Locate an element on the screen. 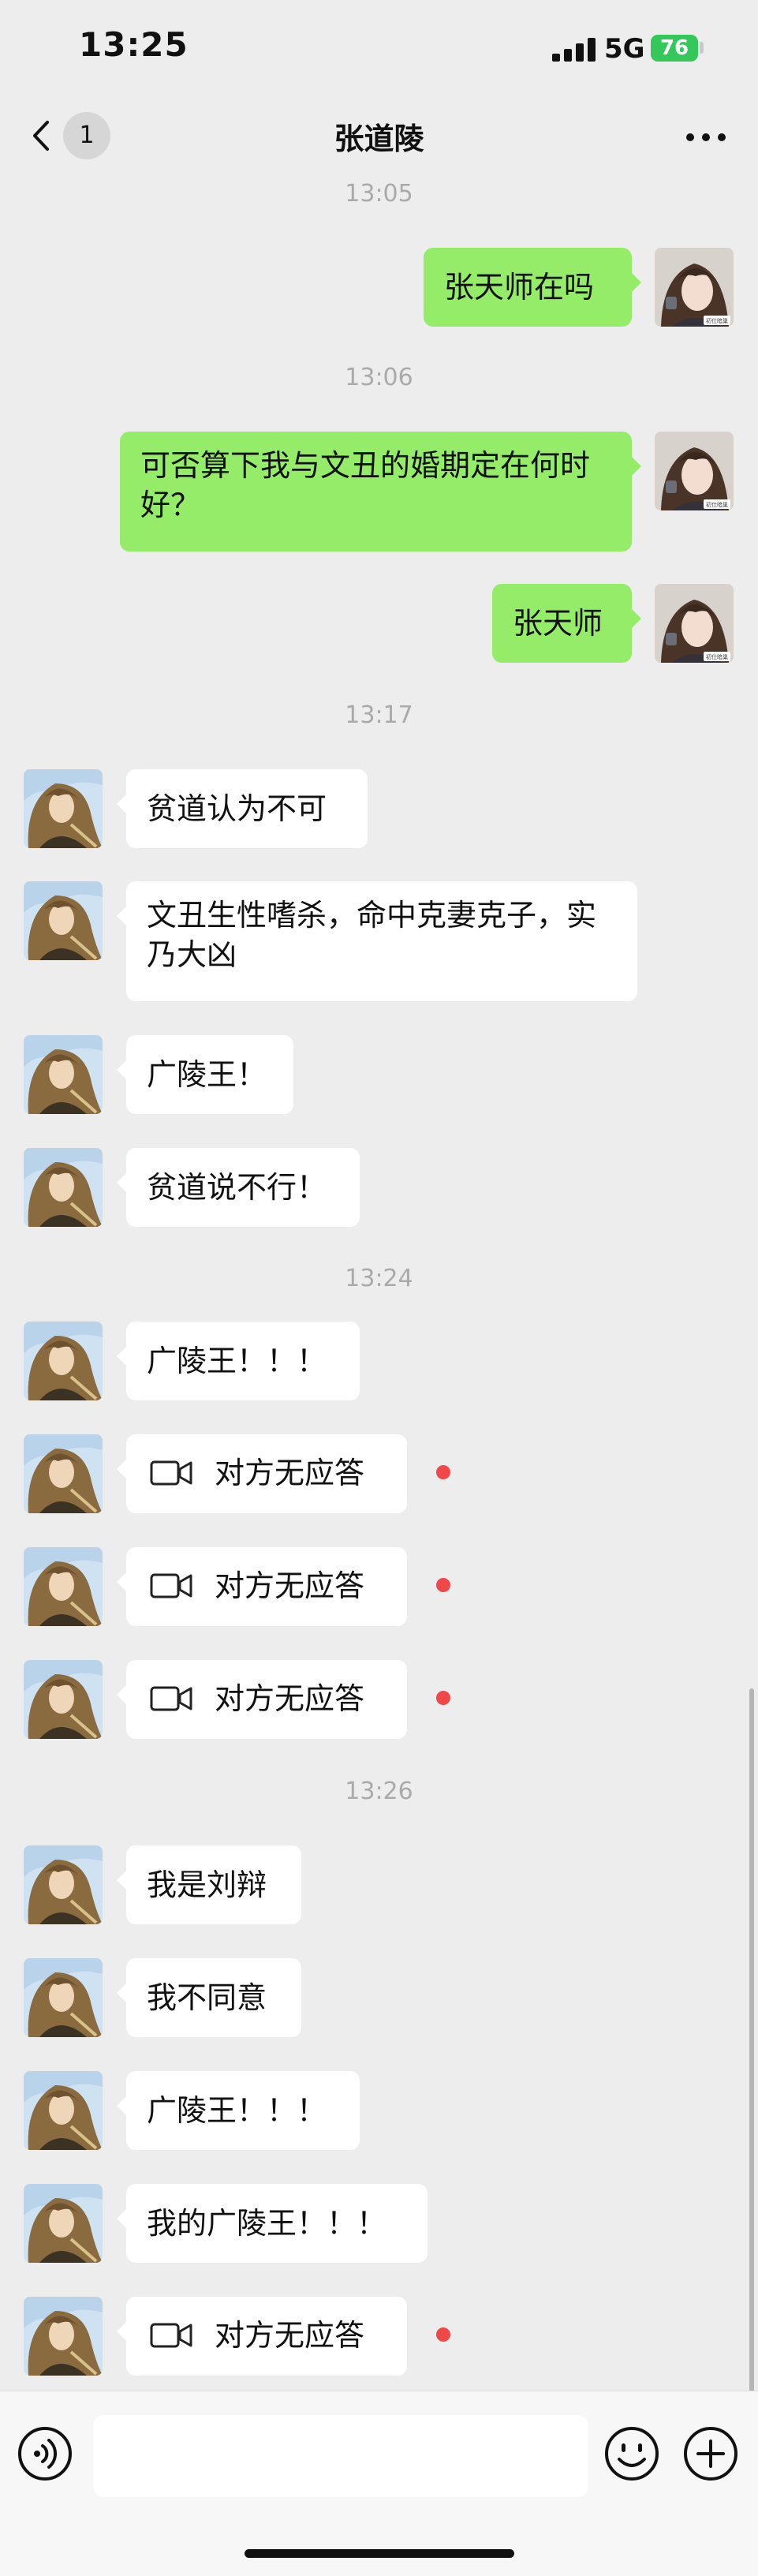 Image resolution: width=758 pixels, height=2576 pixels. message-text: 张天师 is located at coordinates (558, 623).